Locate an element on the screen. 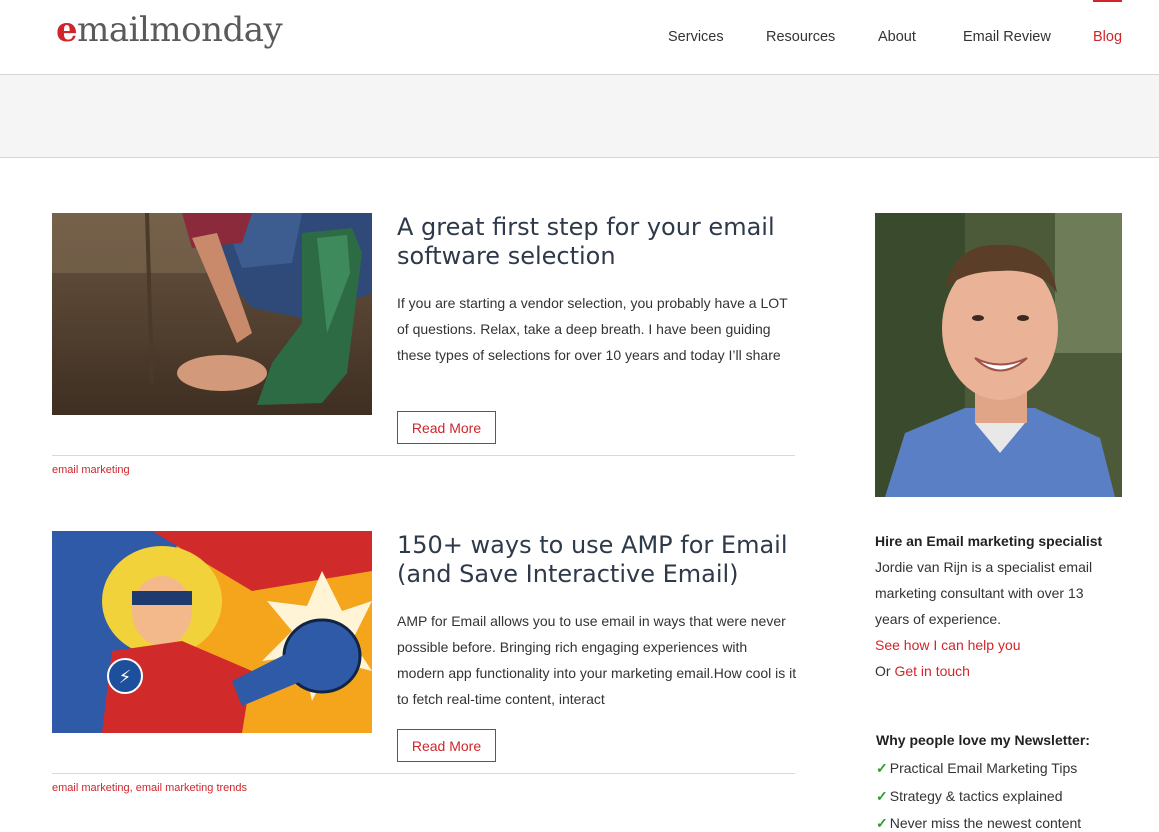  nav-email-review: Email Review is located at coordinates (1007, 37).